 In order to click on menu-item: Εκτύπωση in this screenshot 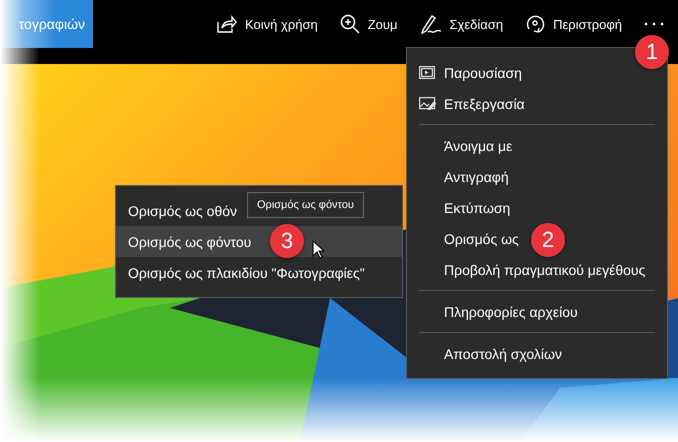, I will do `click(477, 208)`.